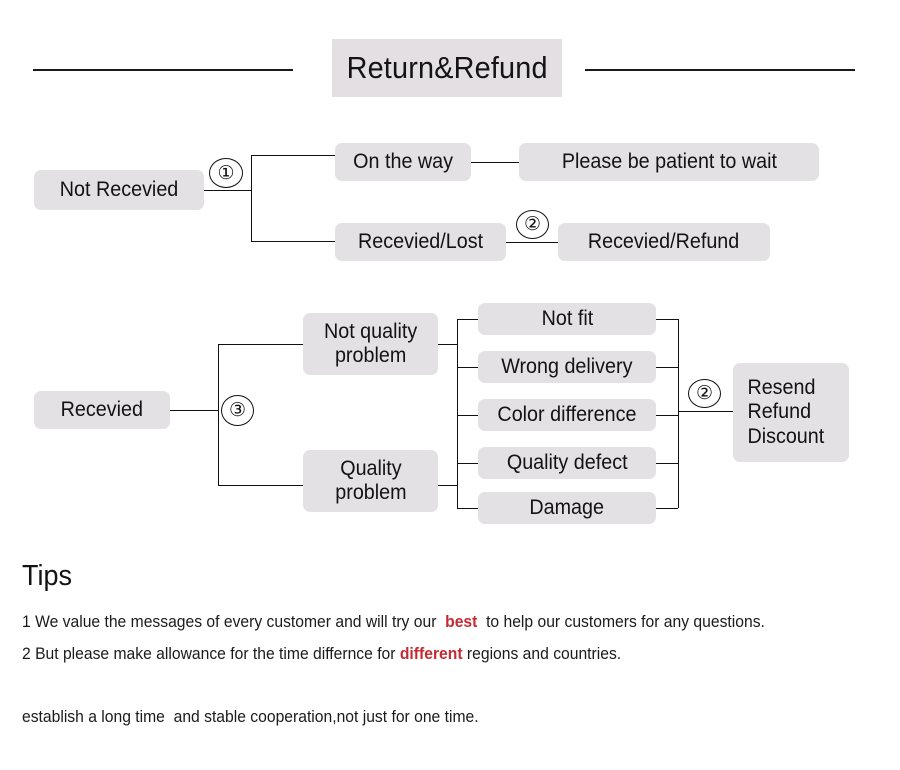 The width and height of the screenshot is (900, 770). What do you see at coordinates (448, 485) in the screenshot?
I see `connector-quality-stub` at bounding box center [448, 485].